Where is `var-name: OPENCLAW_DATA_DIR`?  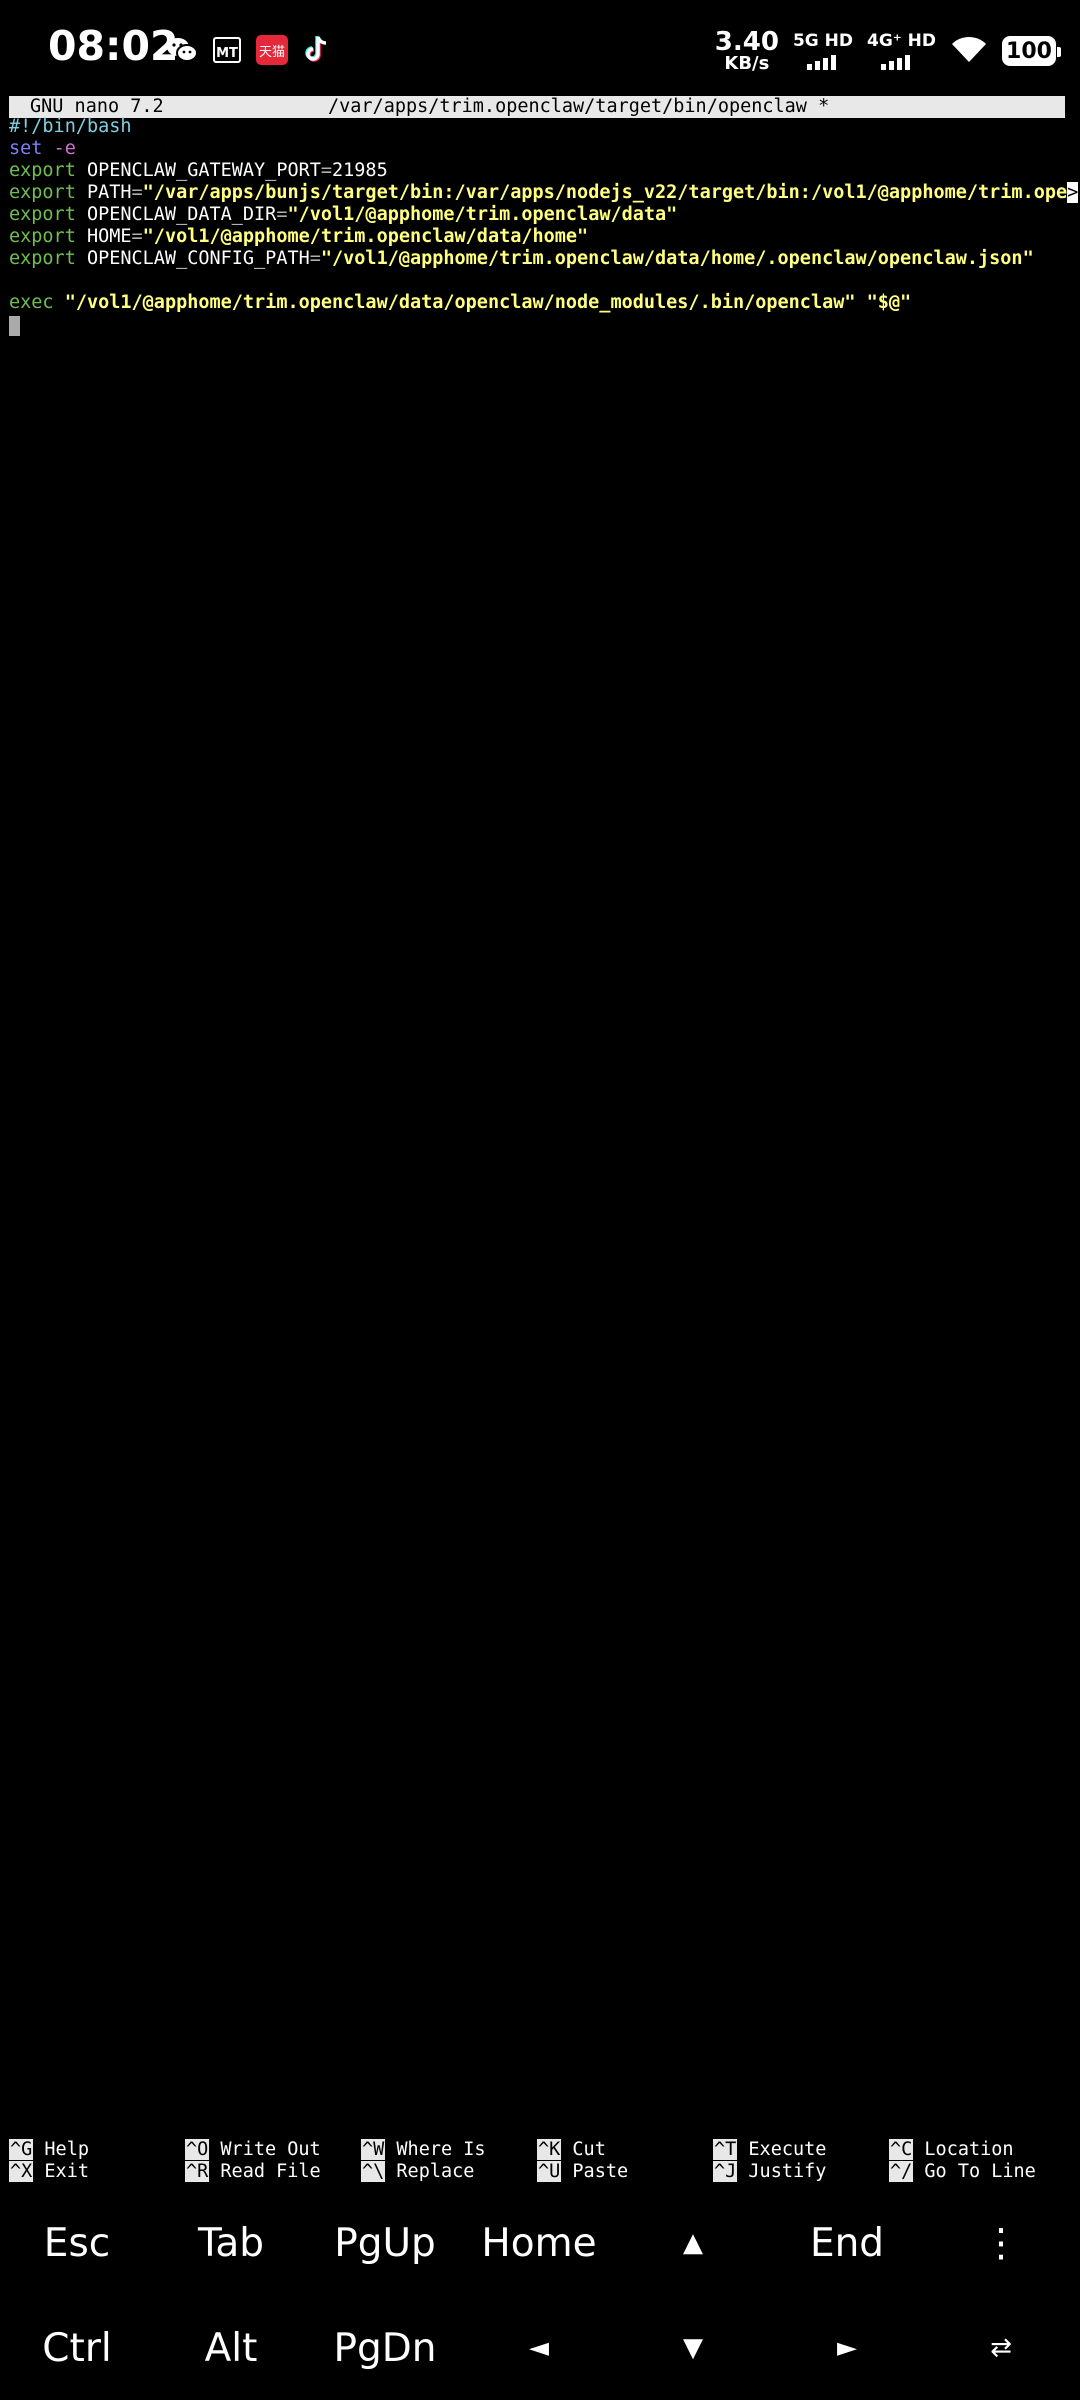 var-name: OPENCLAW_DATA_DIR is located at coordinates (181, 214).